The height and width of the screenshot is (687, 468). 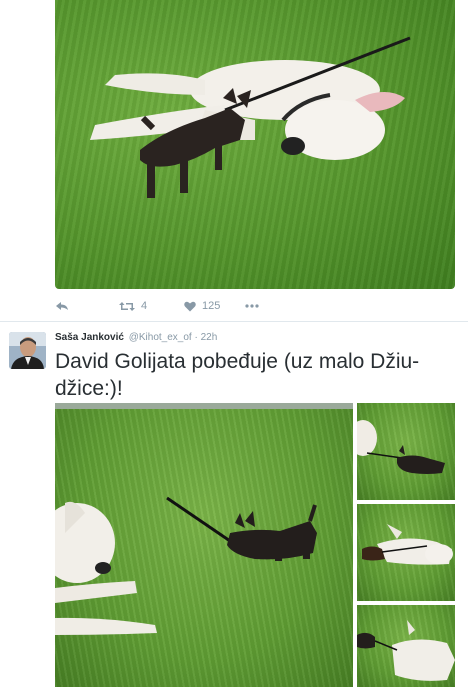 What do you see at coordinates (127, 306) in the screenshot?
I see `retweet-icon` at bounding box center [127, 306].